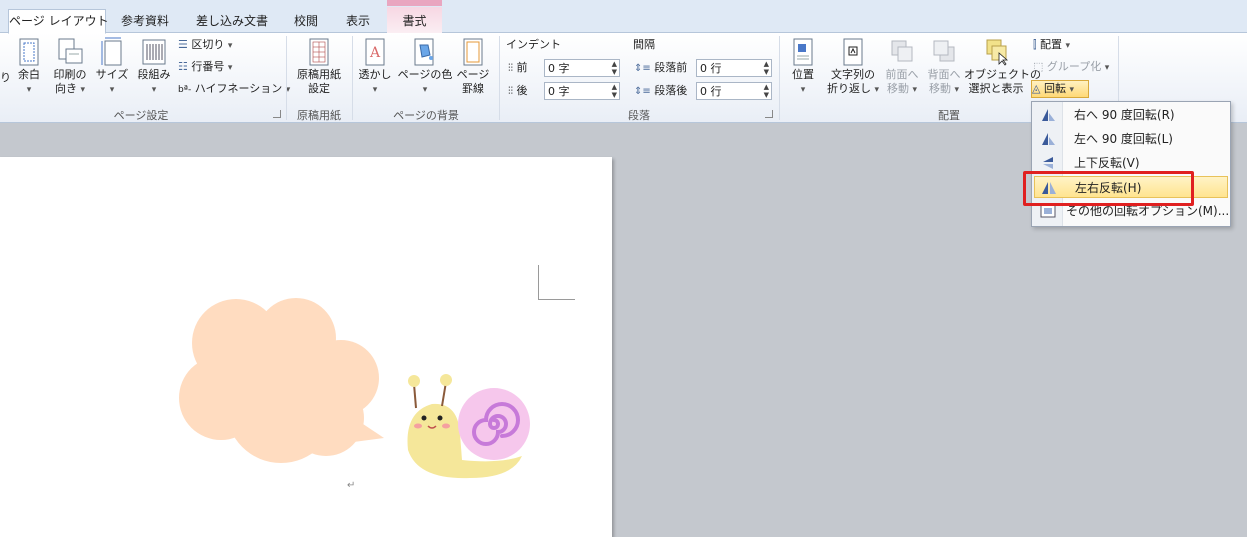 This screenshot has height=537, width=1247. Describe the element at coordinates (183, 66) in the screenshot. I see `line-numbers-icon: ☷` at that location.